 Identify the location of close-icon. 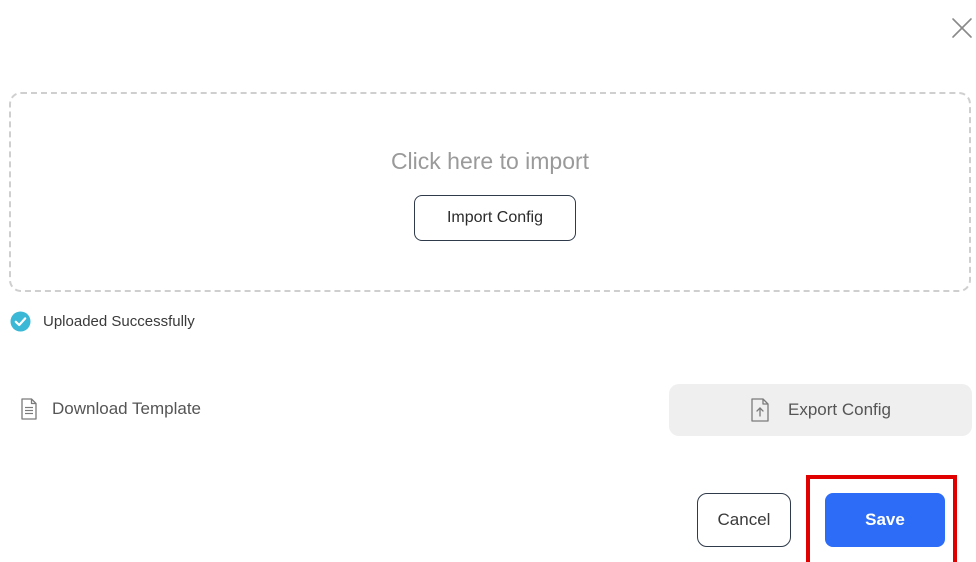
(962, 28).